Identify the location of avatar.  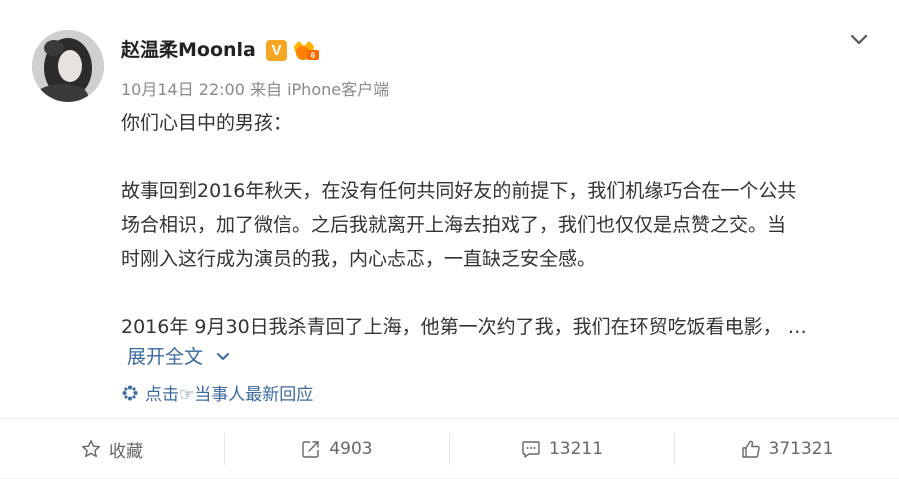
(68, 66).